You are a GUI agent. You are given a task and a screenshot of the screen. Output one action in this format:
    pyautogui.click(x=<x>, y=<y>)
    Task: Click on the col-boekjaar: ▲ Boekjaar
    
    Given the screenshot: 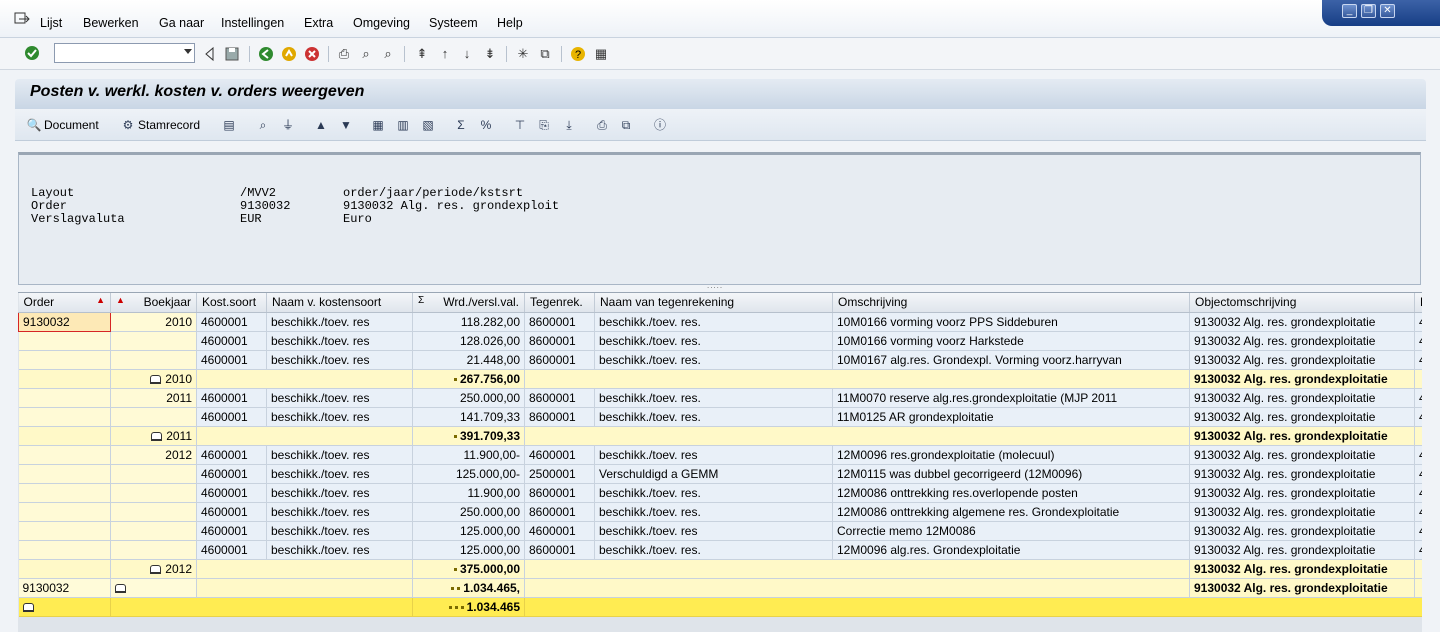 What is the action you would take?
    pyautogui.click(x=153, y=303)
    